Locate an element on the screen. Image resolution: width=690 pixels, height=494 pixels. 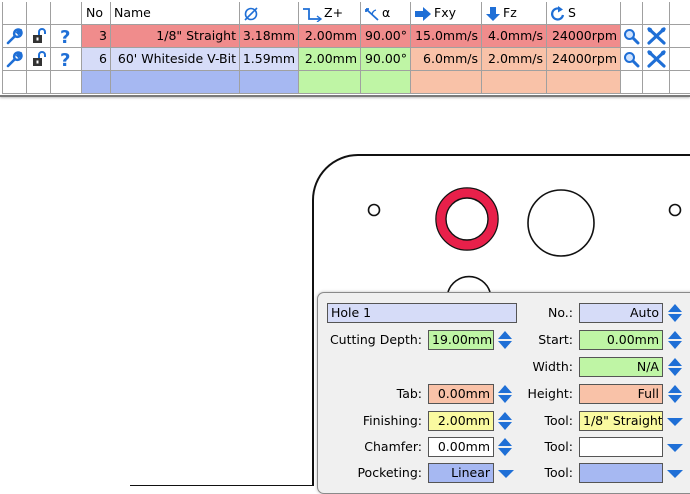
z-step-icon is located at coordinates (312, 14).